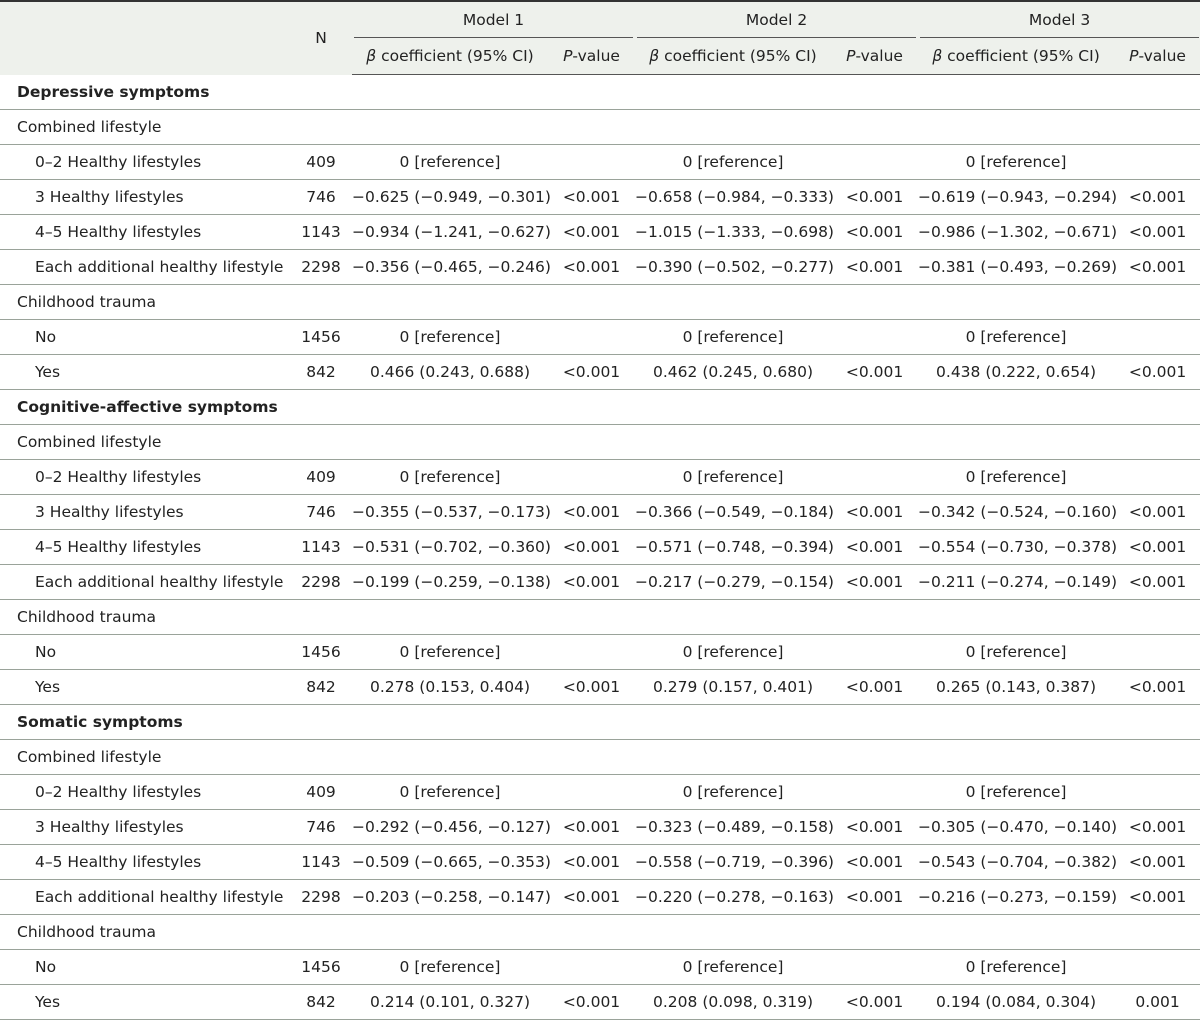  I want to click on header-p-1: P-value, so click(592, 56).